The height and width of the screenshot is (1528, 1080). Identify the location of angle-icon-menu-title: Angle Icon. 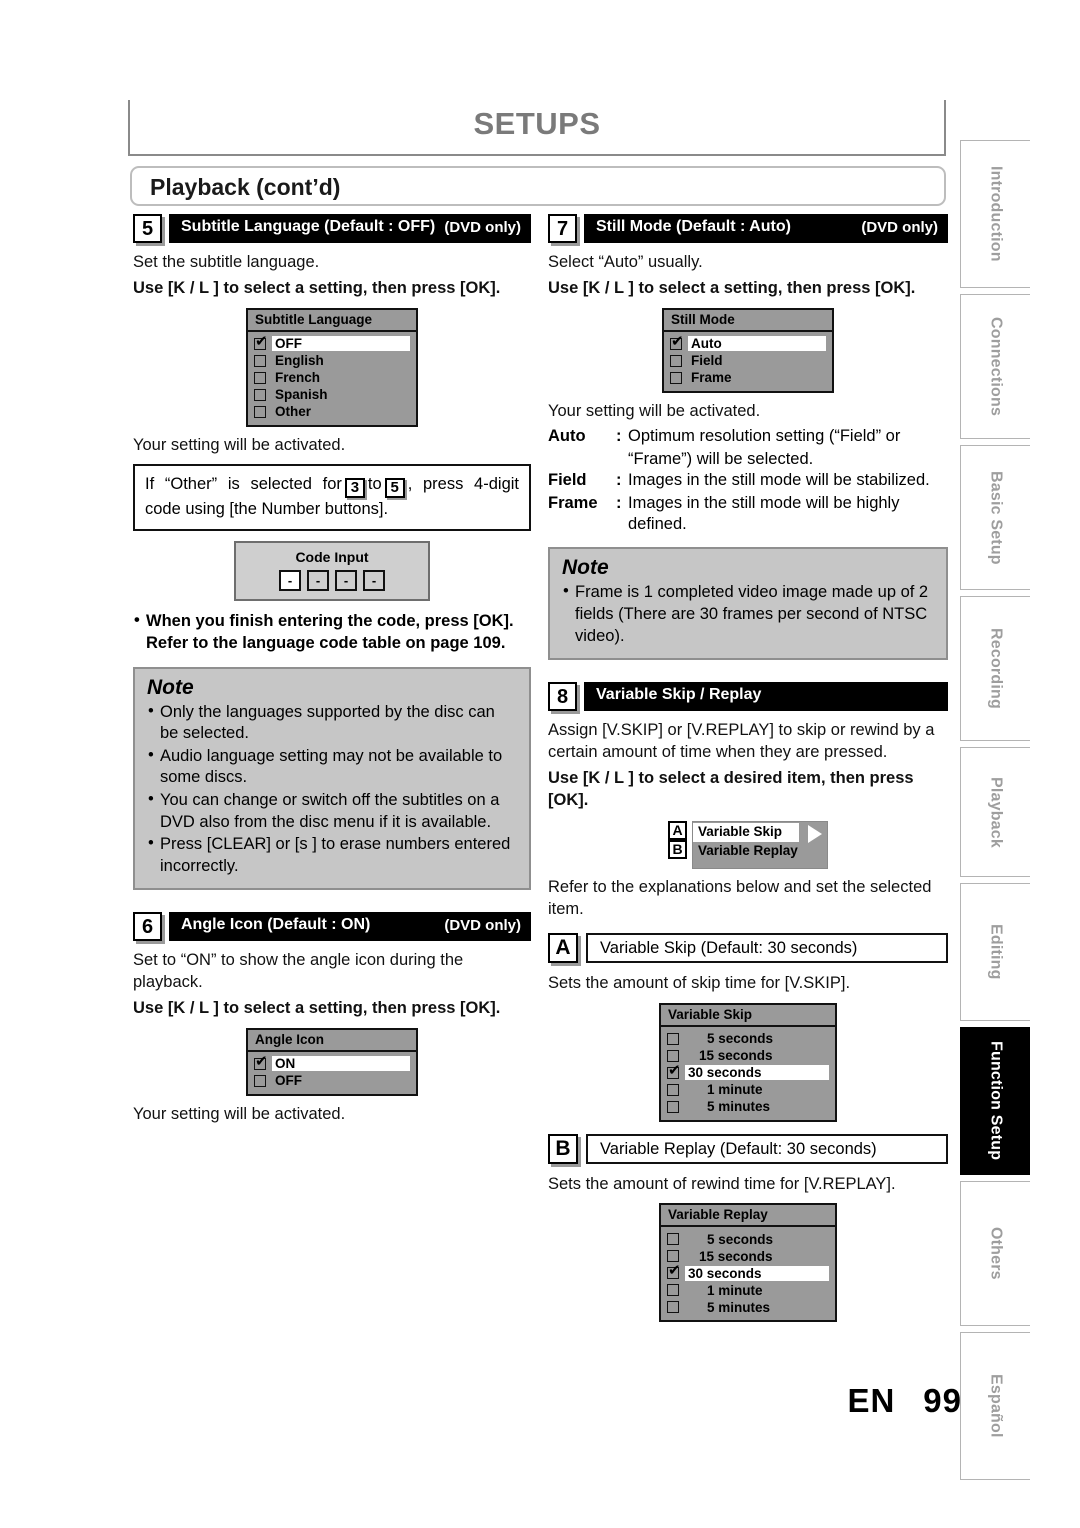
(332, 1040).